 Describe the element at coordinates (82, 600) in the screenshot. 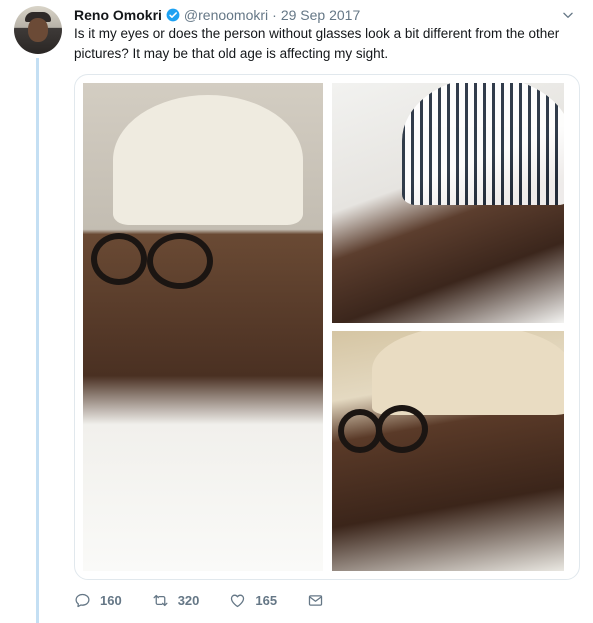

I see `reply-icon` at that location.